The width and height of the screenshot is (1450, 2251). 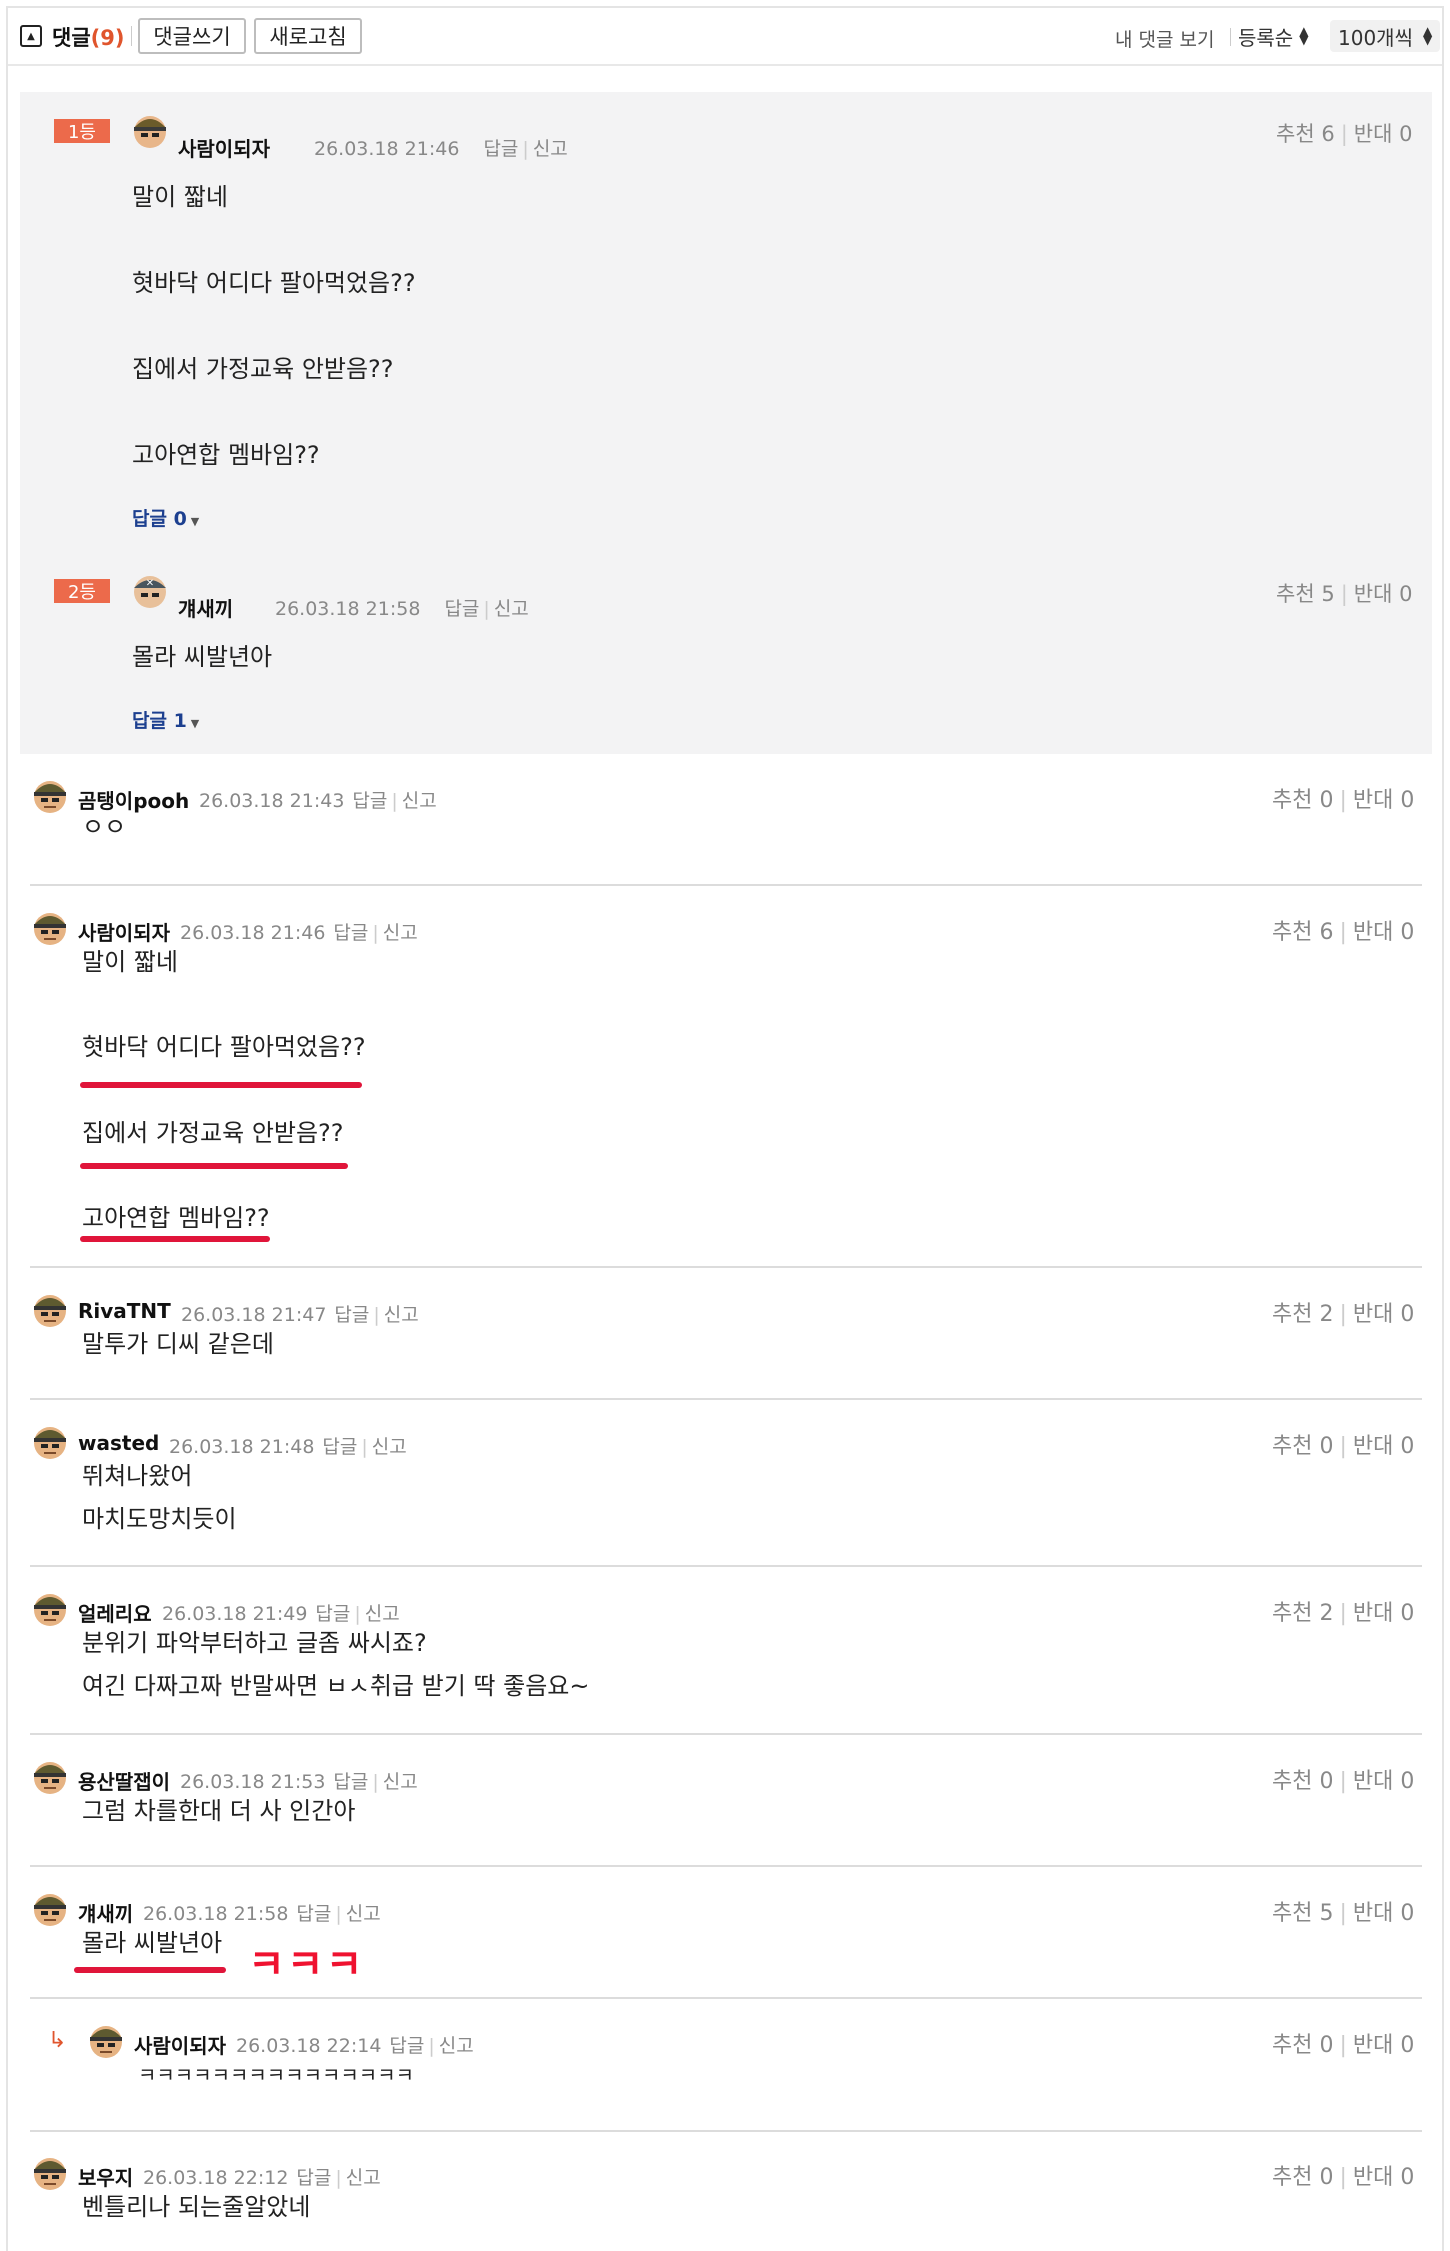 I want to click on reply-count-toggle: 답글 0 ▼, so click(x=165, y=517).